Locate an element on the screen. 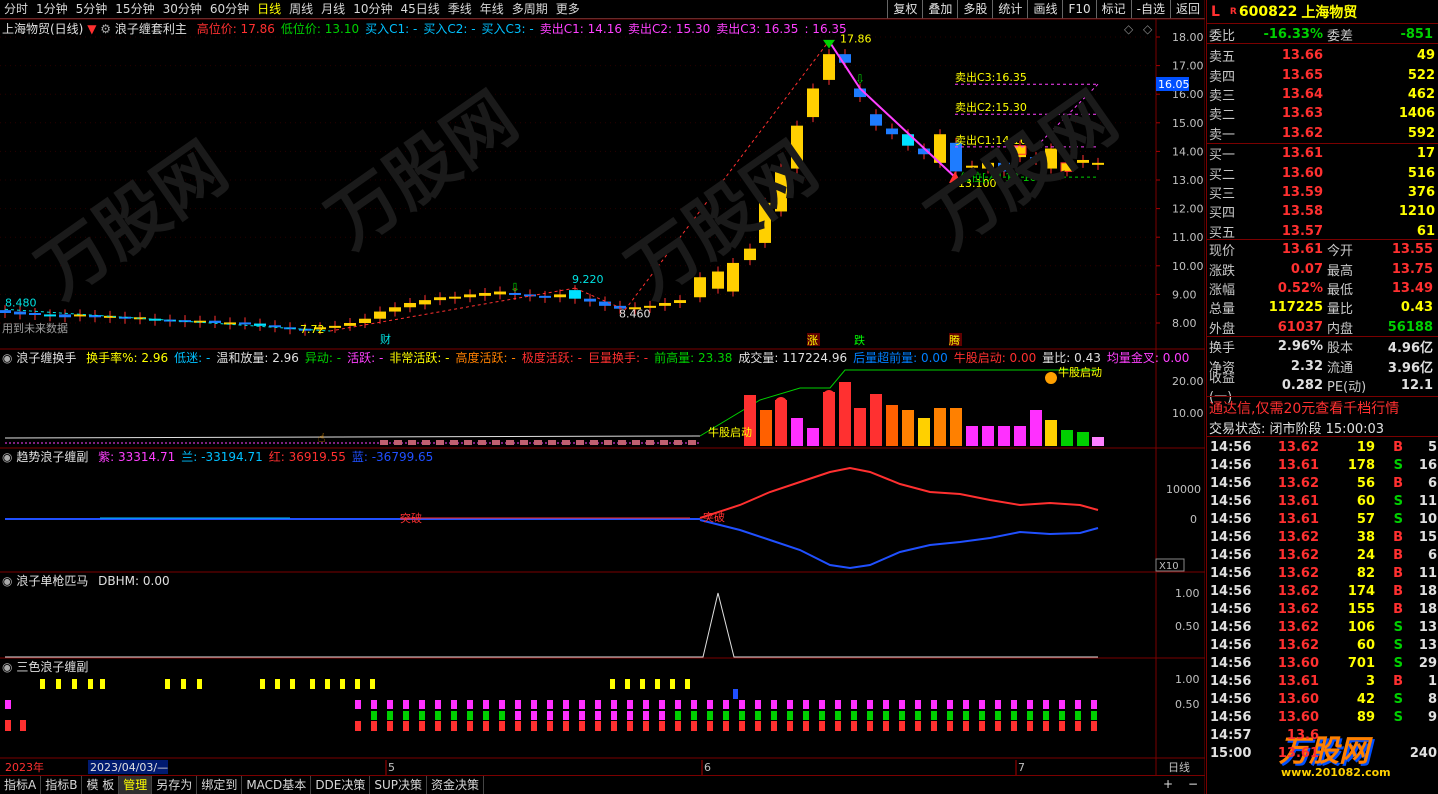 The height and width of the screenshot is (794, 1438). panel4-title: 浪子单枪匹马 is located at coordinates (52, 581).